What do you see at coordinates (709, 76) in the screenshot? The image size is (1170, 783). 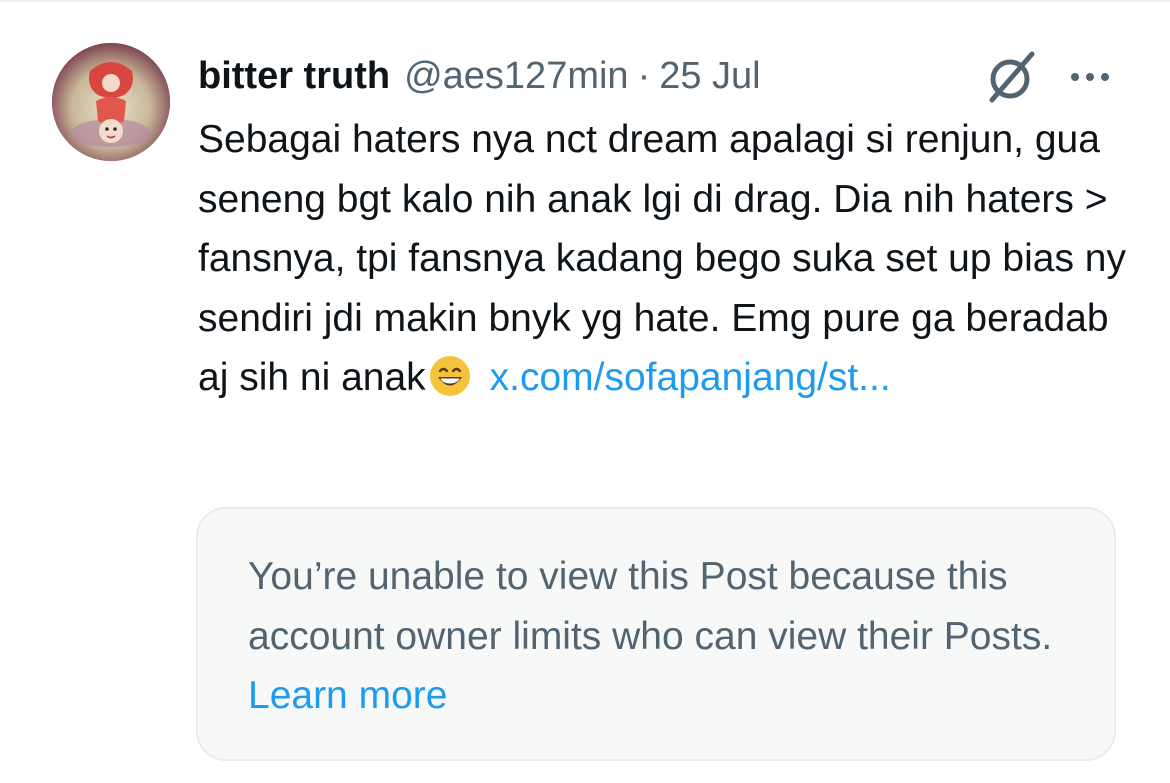 I see `post-date: 25 Jul` at bounding box center [709, 76].